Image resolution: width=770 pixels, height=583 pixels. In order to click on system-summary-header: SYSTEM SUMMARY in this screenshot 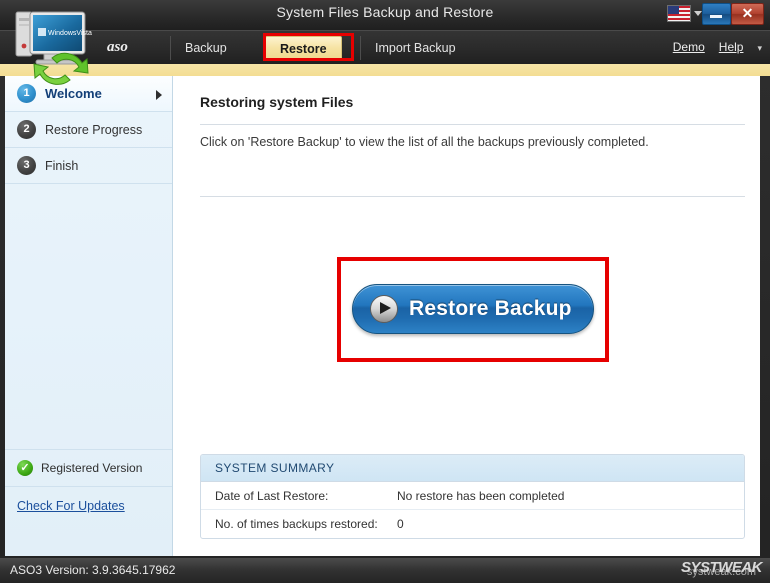, I will do `click(472, 468)`.